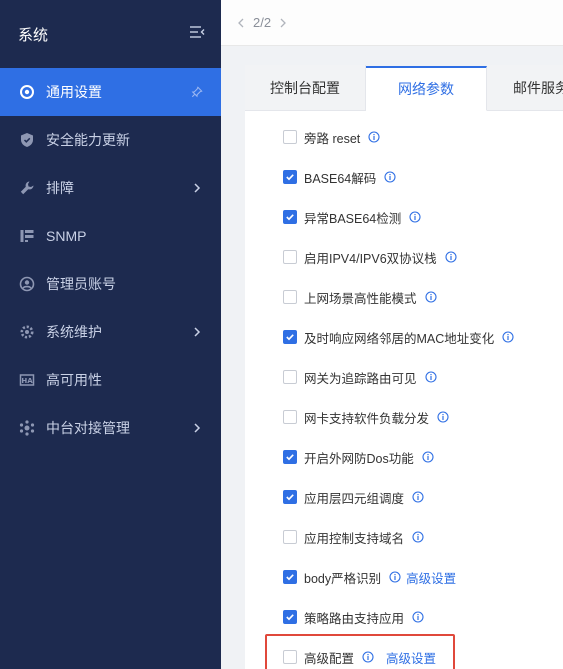 This screenshot has height=669, width=563. Describe the element at coordinates (404, 217) in the screenshot. I see `option-row: 异常BASE64检测` at that location.